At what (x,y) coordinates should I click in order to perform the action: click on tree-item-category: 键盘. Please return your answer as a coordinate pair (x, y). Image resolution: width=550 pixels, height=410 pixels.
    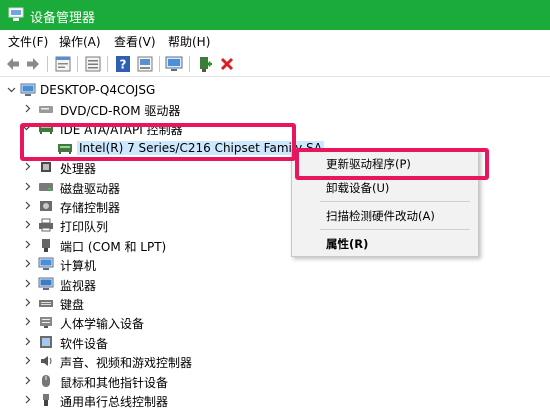
    Looking at the image, I should click on (275, 303).